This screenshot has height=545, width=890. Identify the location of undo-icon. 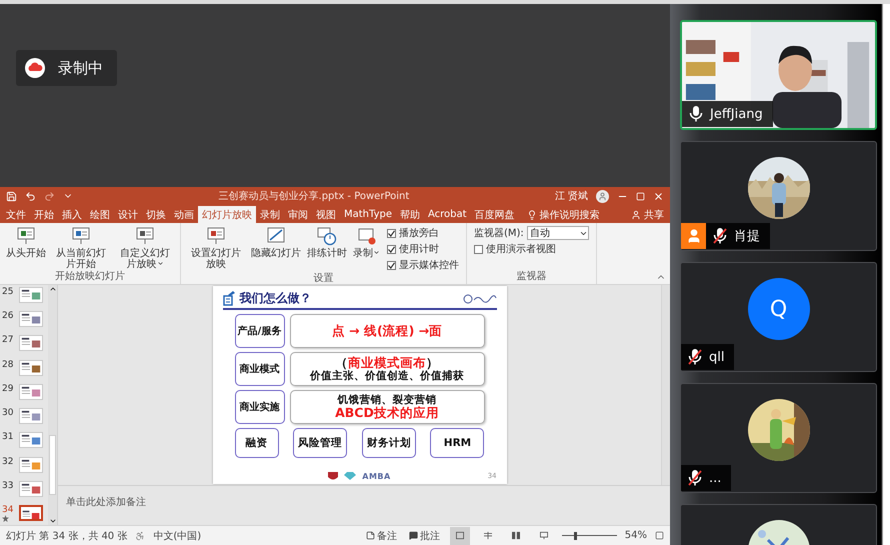
(30, 196).